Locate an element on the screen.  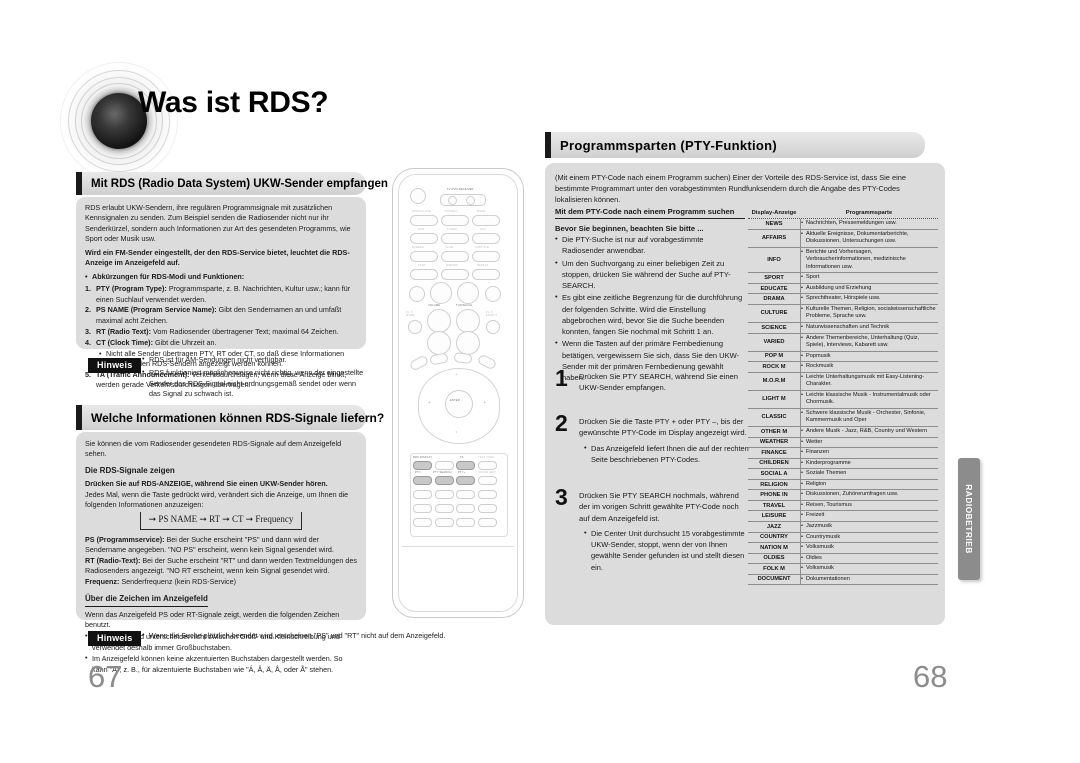
remote-ta-button is located at coordinates (465, 465).